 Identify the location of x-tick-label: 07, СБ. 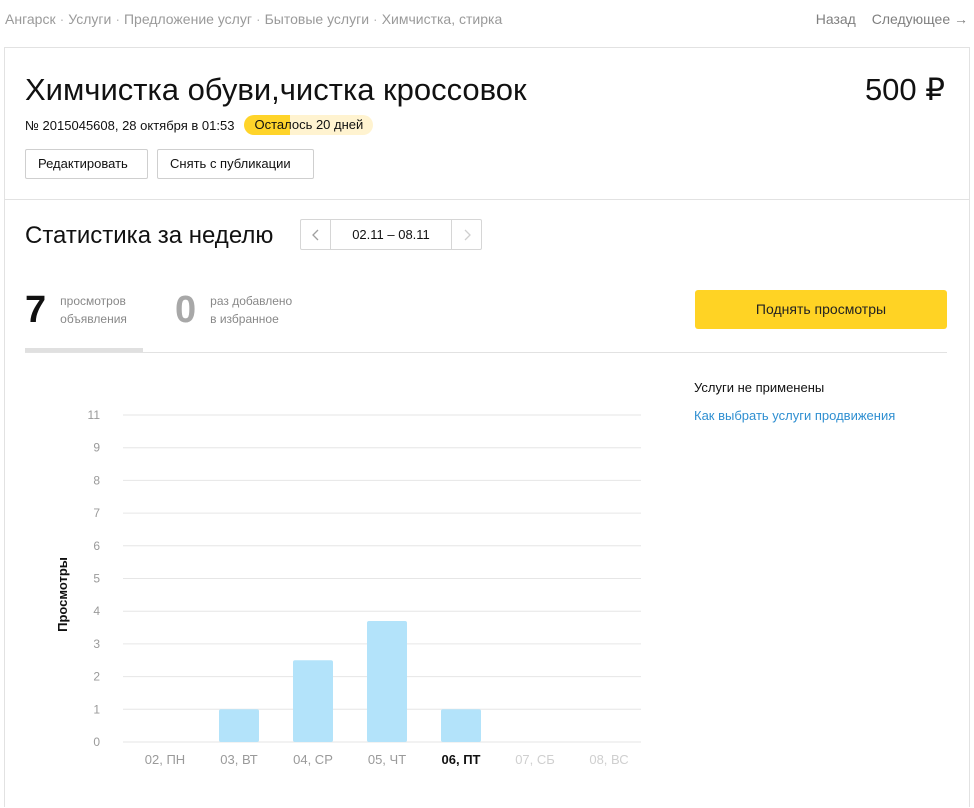
(535, 759).